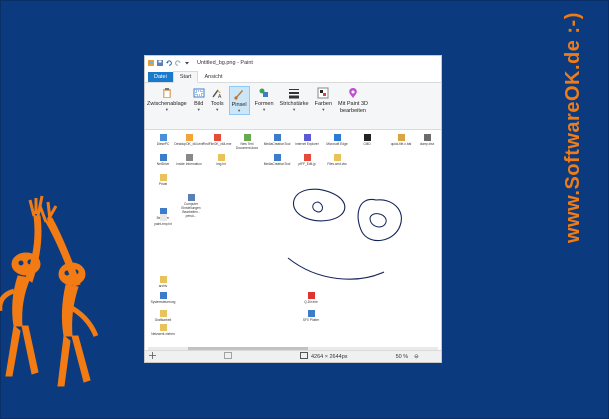  Describe the element at coordinates (185, 77) in the screenshot. I see `tab-start: Start` at that location.